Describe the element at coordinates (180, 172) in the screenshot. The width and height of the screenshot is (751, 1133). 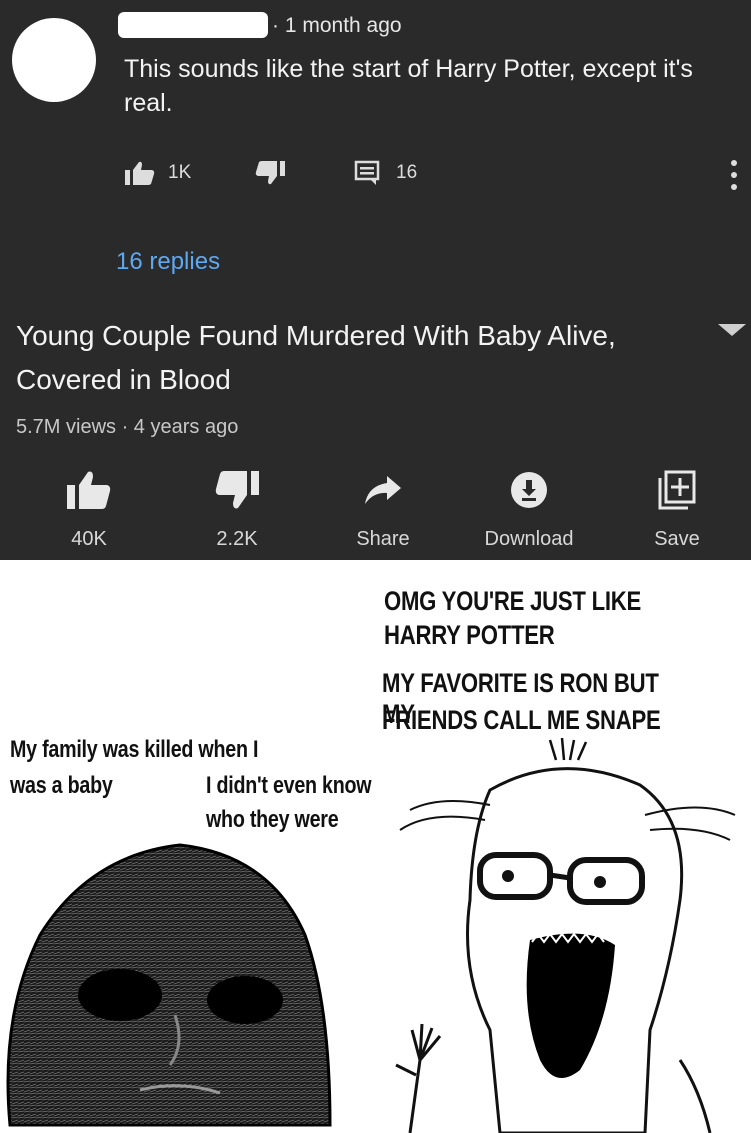
I see `comment-like-count: 1K` at that location.